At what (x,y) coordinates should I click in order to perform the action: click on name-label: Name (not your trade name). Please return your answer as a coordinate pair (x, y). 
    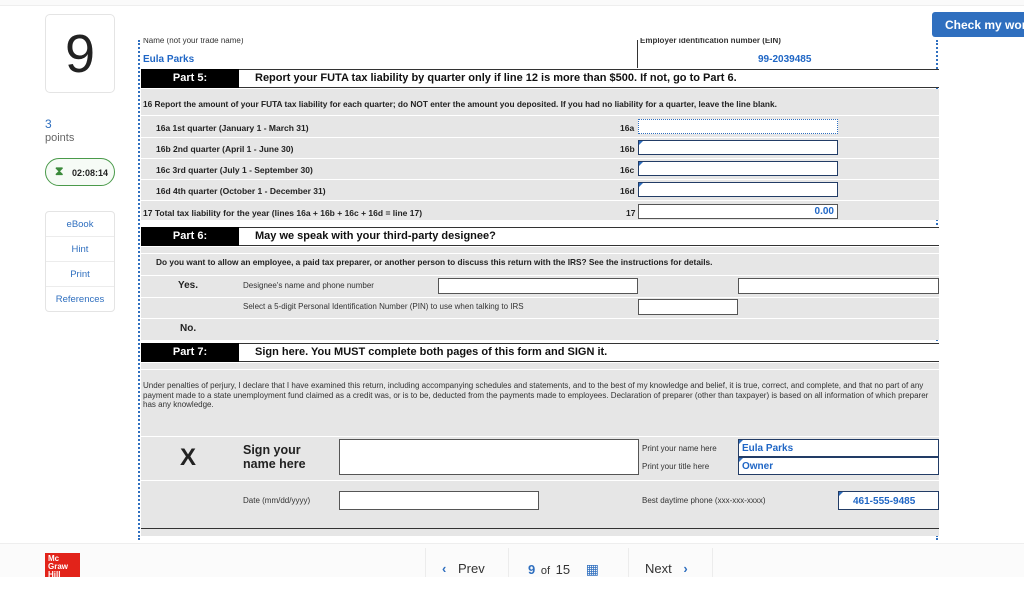
    Looking at the image, I should click on (193, 41).